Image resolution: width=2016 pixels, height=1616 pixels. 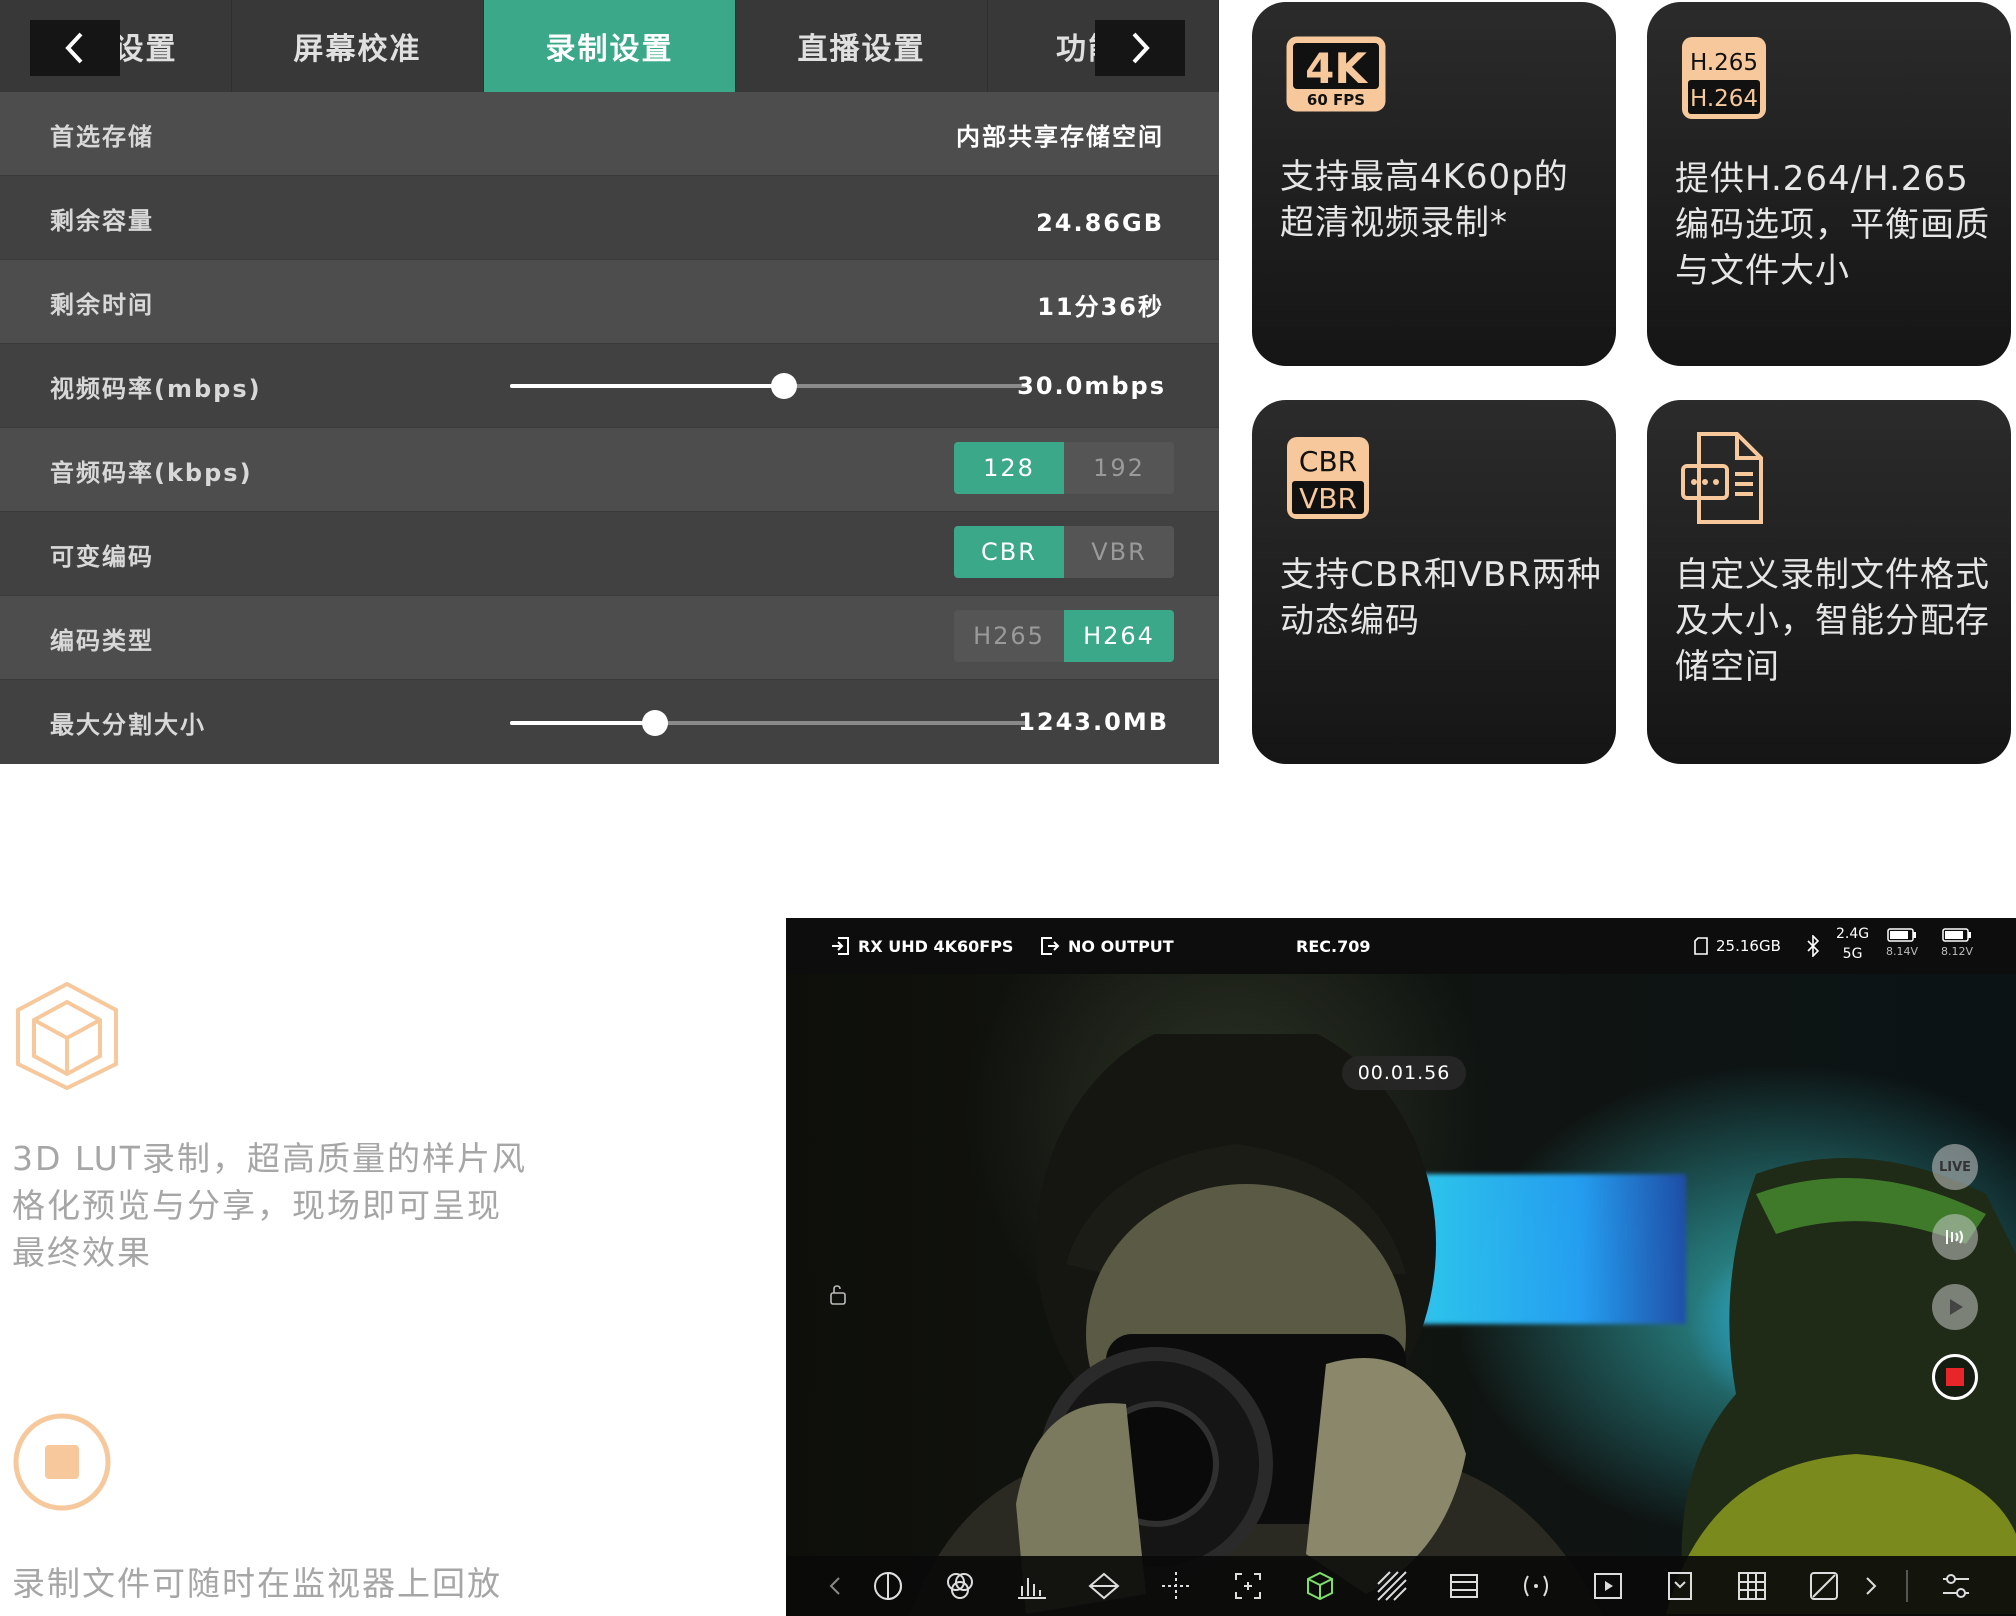 I want to click on variable-encoding-label: 可变编码, so click(x=102, y=556).